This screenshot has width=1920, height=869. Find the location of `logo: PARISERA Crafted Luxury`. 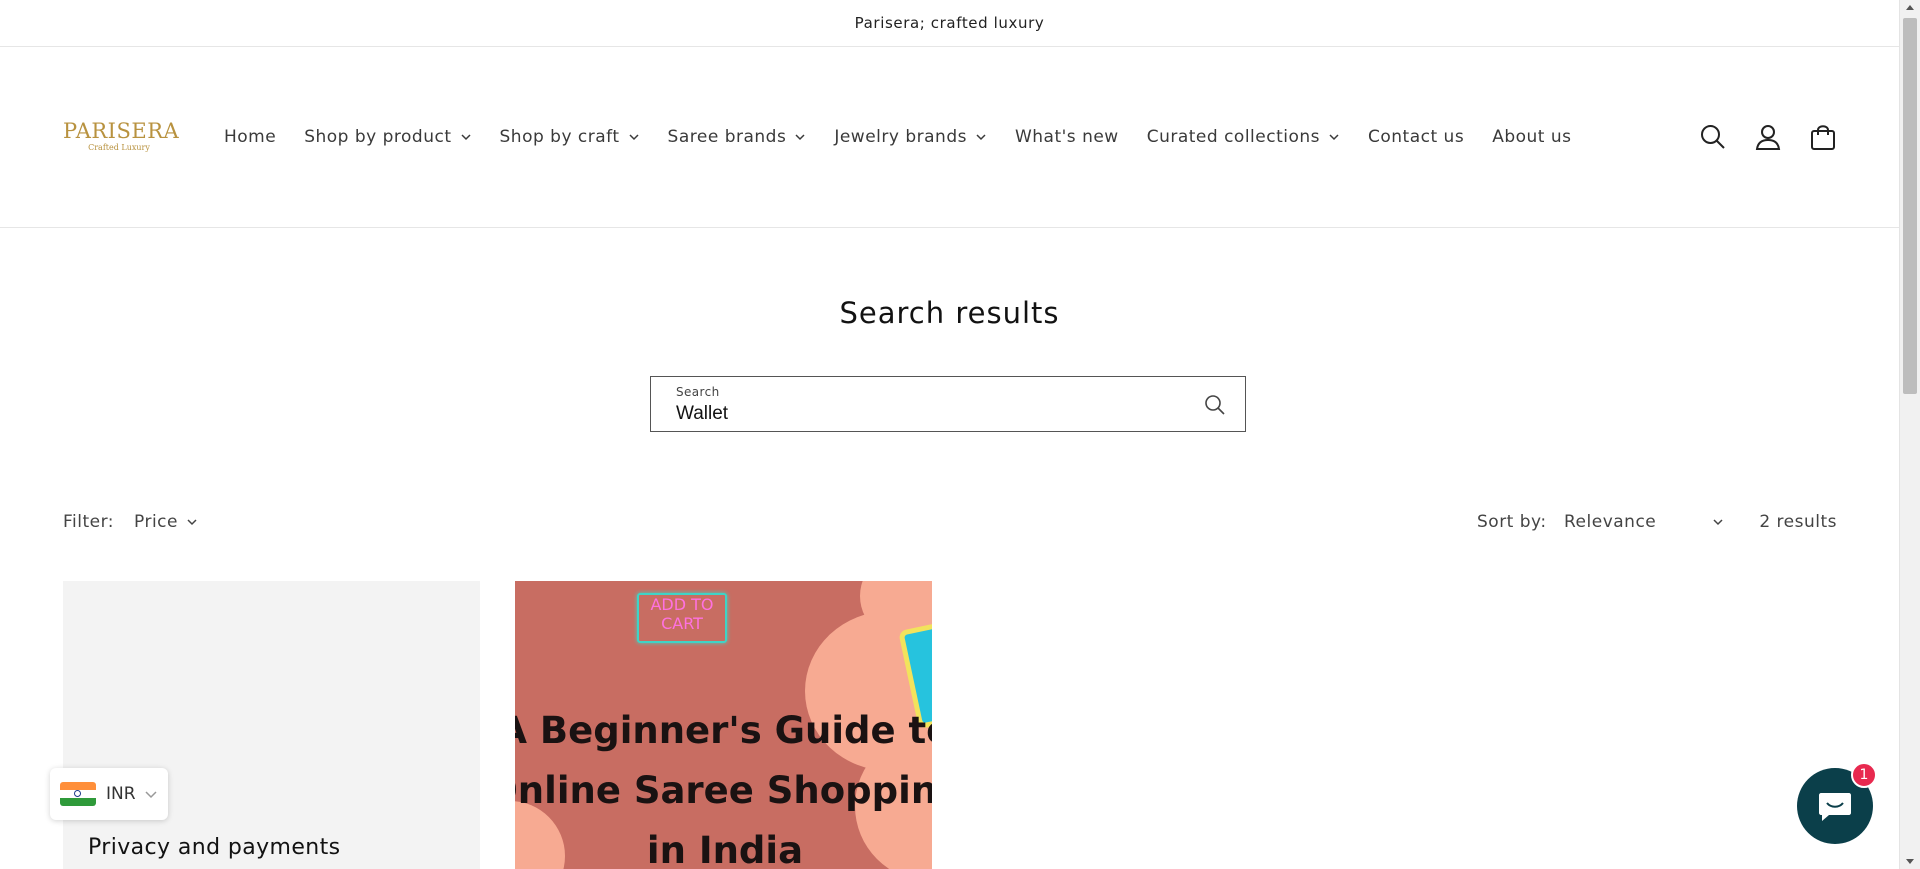

logo: PARISERA Crafted Luxury is located at coordinates (121, 136).